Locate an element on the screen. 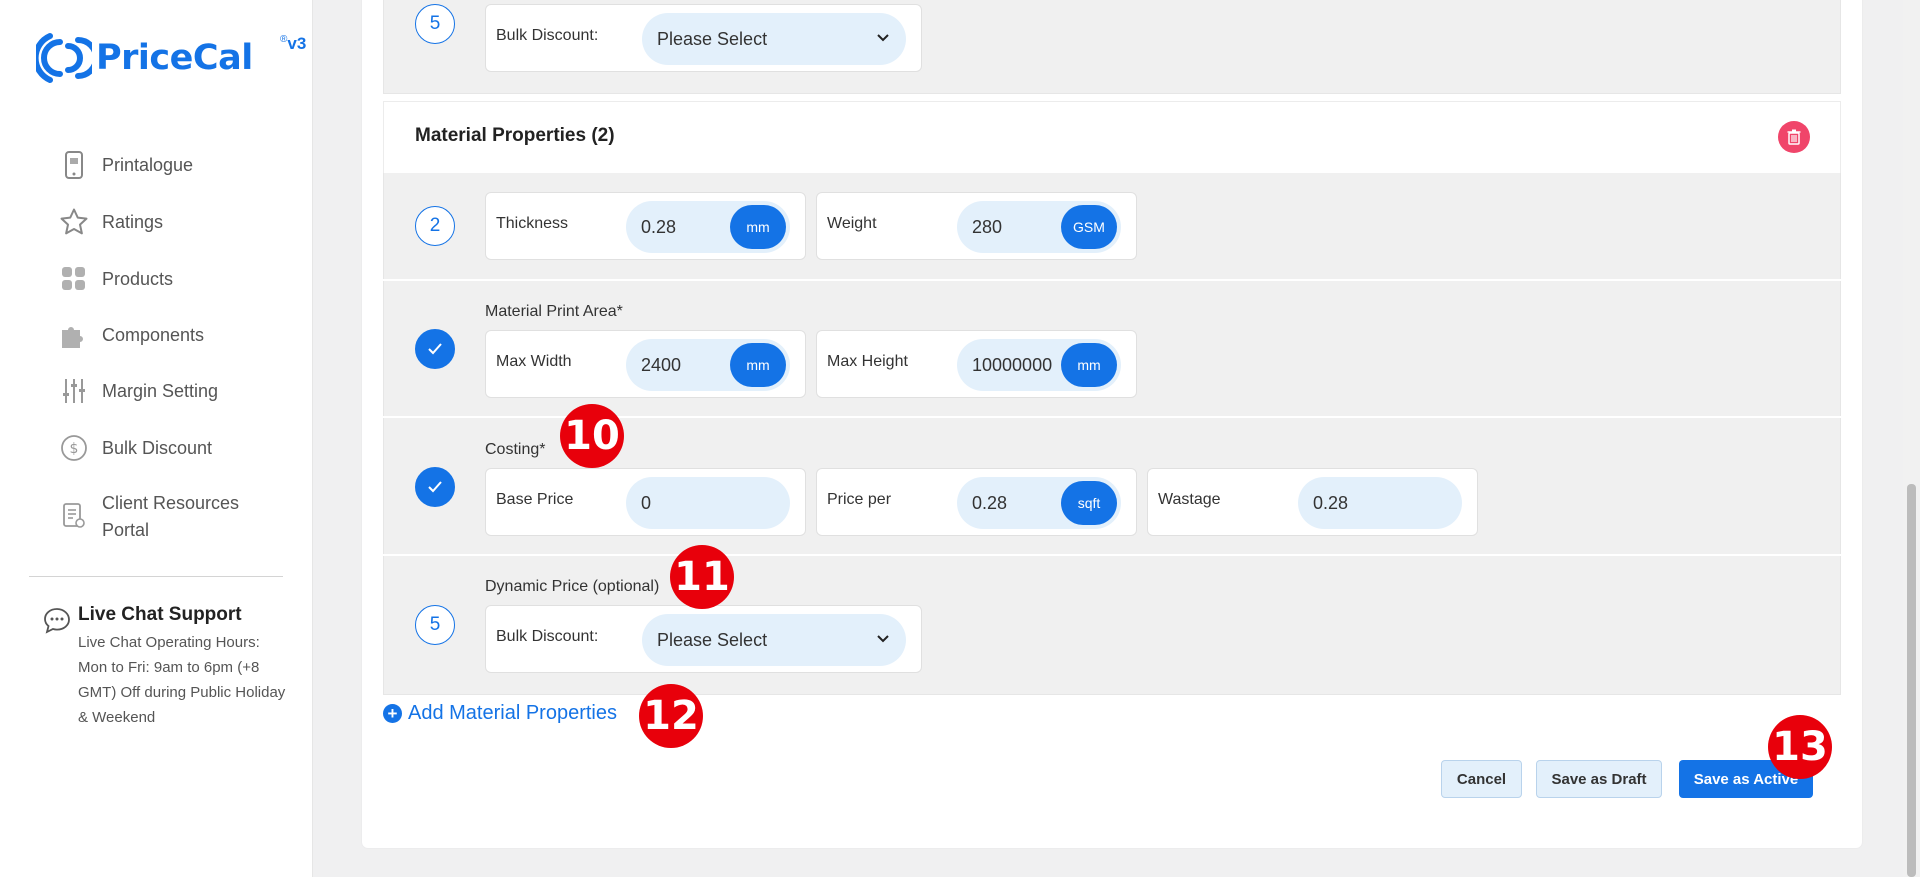  base-price-input: 0 is located at coordinates (708, 503).